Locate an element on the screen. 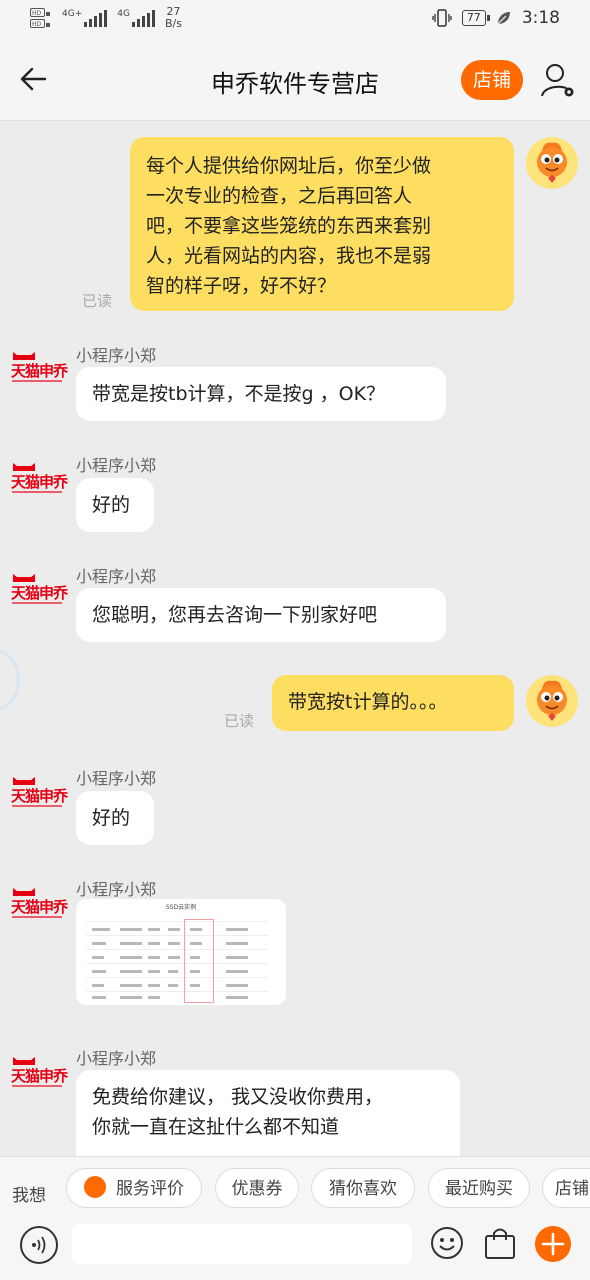 Image resolution: width=590 pixels, height=1280 pixels. read-receipt: 已读 is located at coordinates (97, 301).